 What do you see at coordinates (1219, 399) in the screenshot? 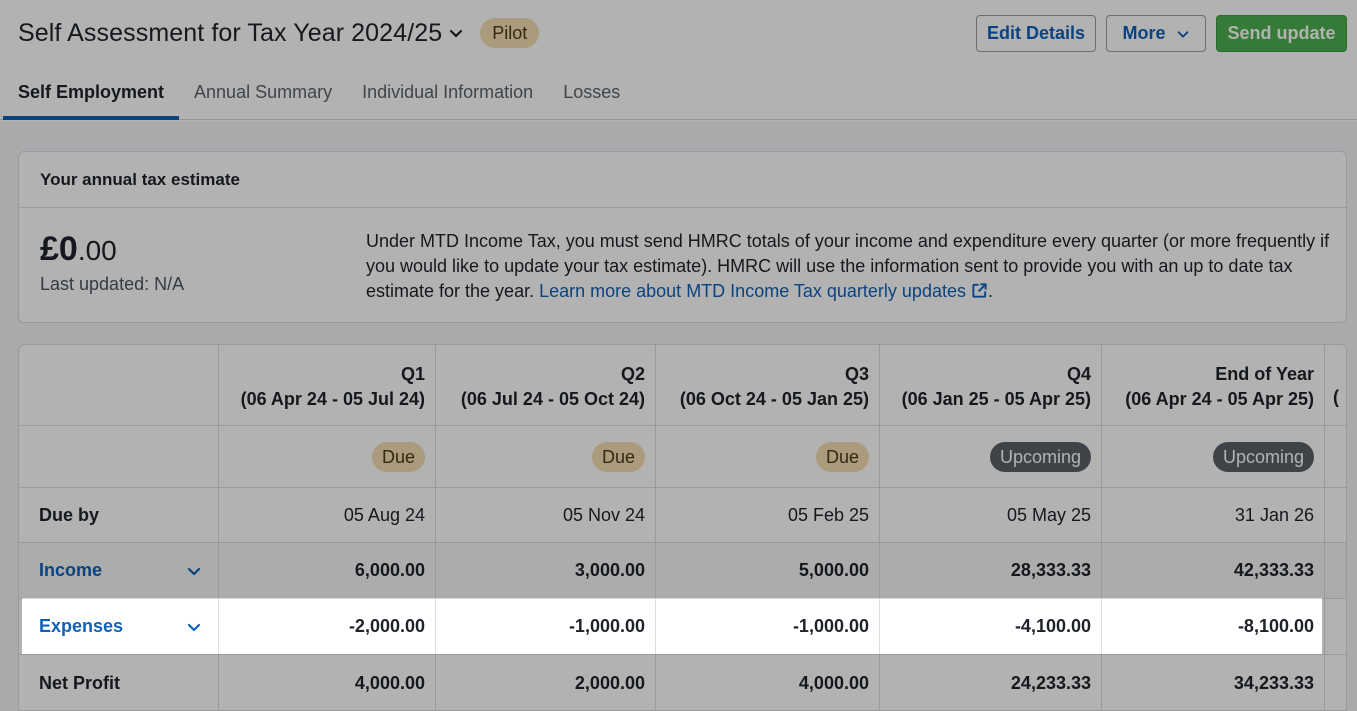
I see `column-range: (06 Apr 24 - 05 Apr 25)` at bounding box center [1219, 399].